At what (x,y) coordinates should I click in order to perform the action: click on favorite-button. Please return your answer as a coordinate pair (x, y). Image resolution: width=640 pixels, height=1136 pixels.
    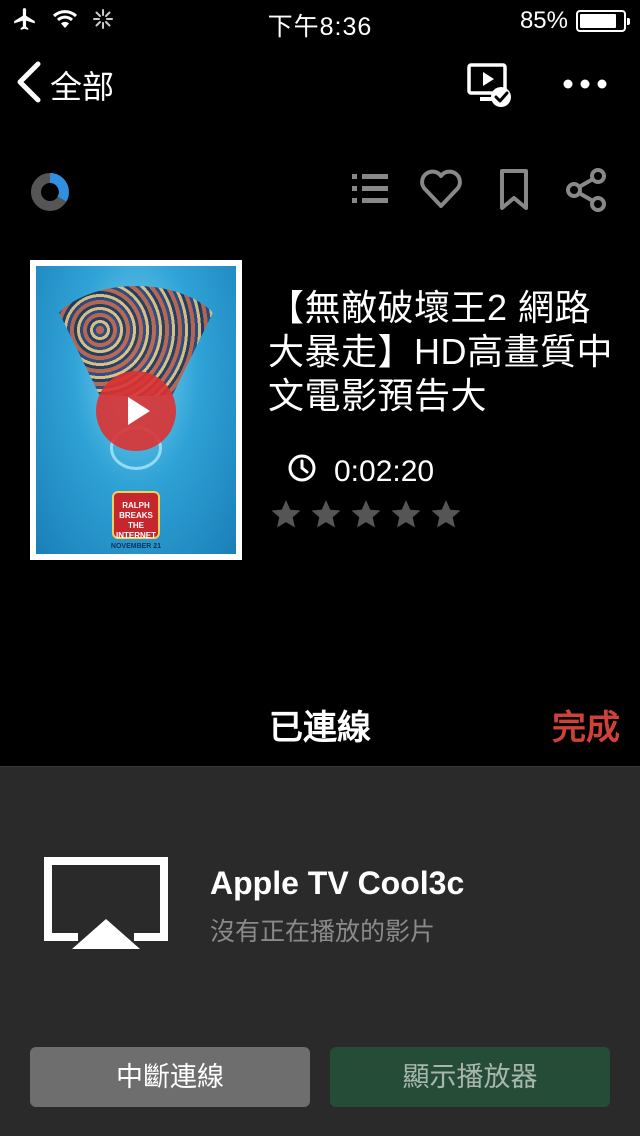
    Looking at the image, I should click on (441, 189).